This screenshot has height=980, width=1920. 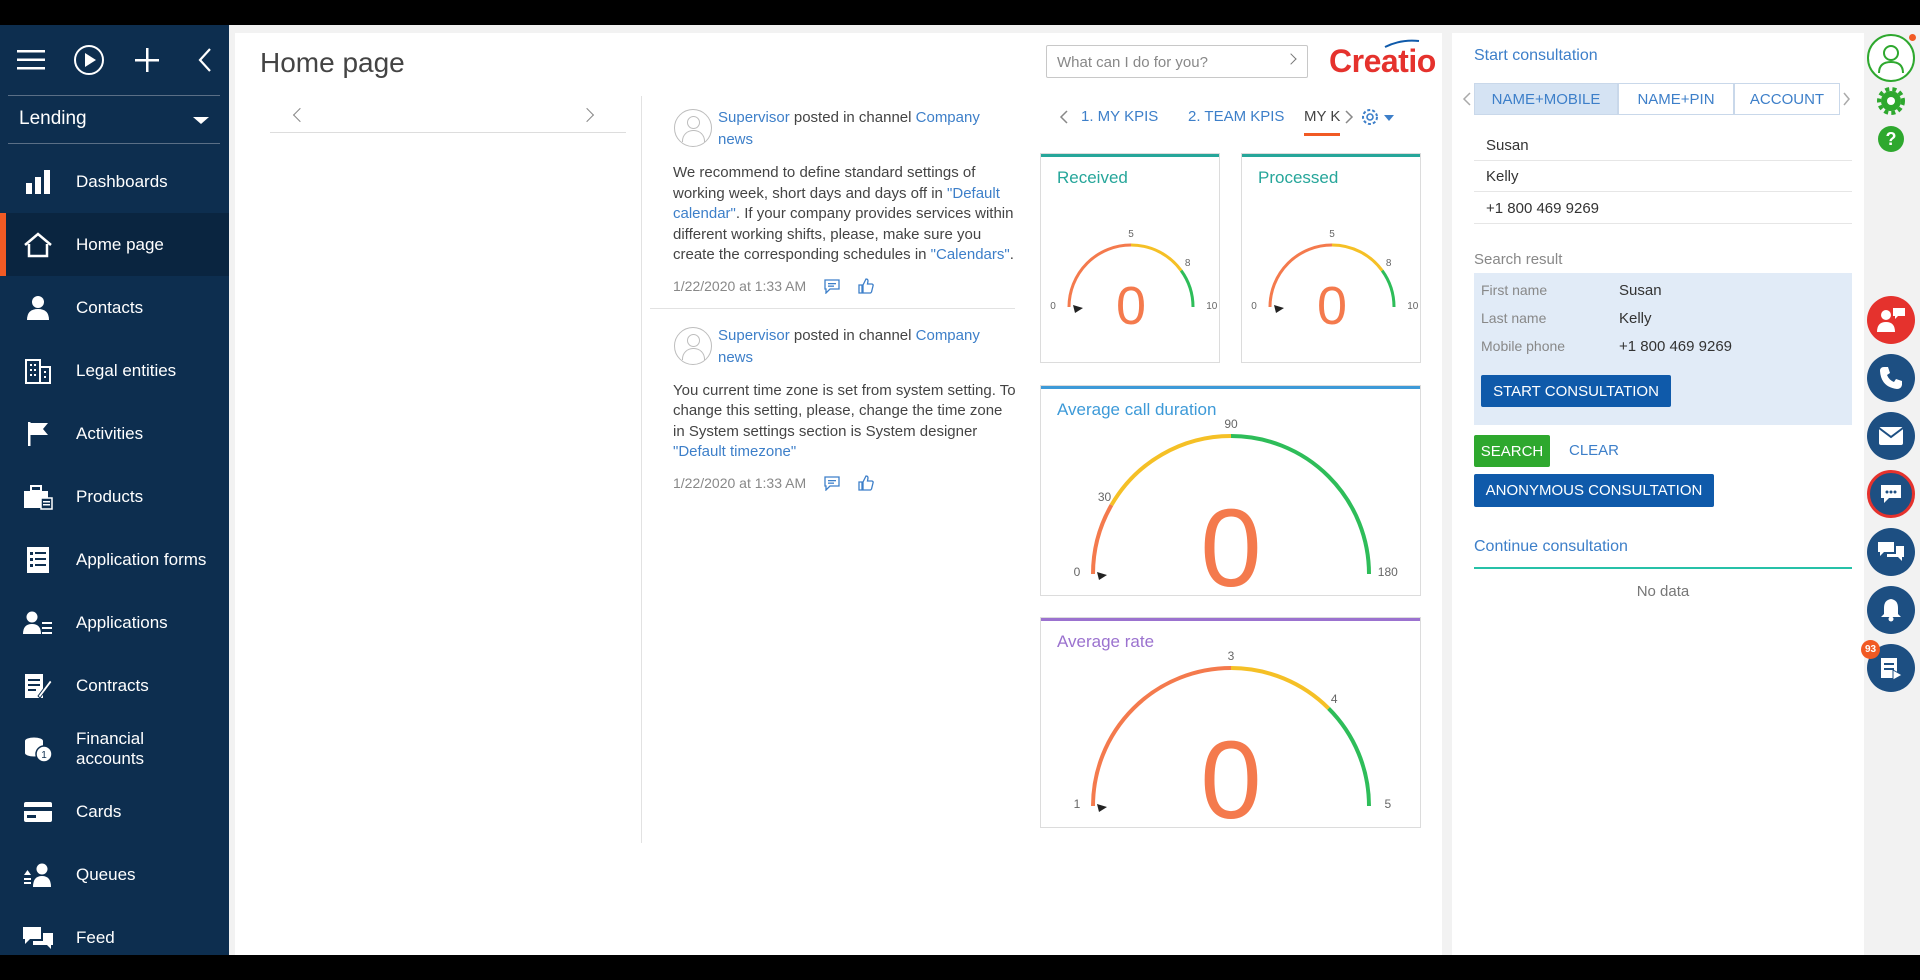 I want to click on calendar-navigation, so click(x=448, y=116).